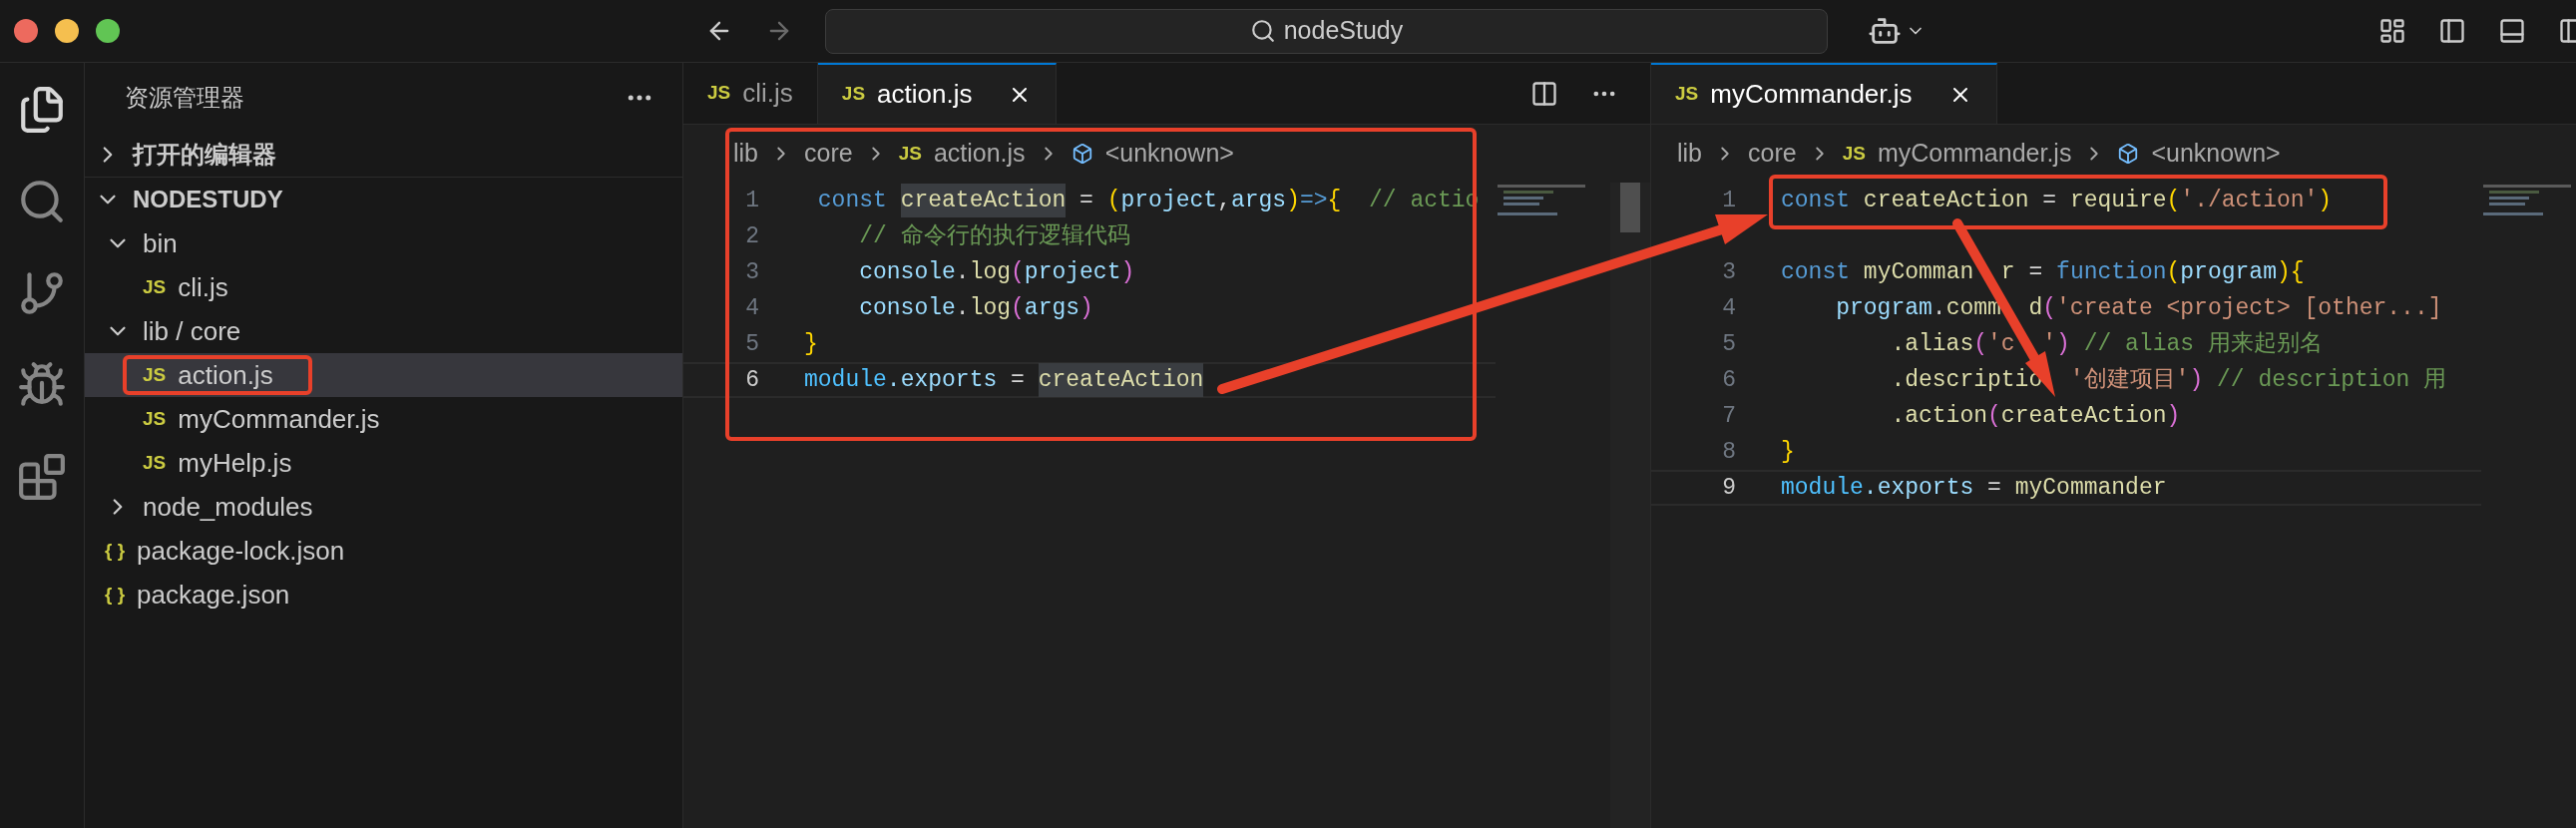 This screenshot has height=828, width=2576. I want to click on code-token: r, so click(2007, 272).